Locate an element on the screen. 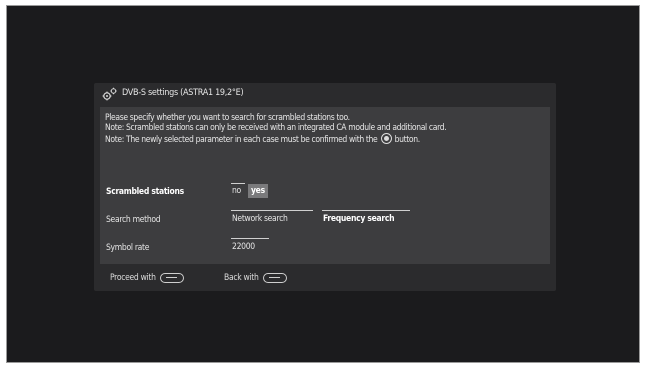 The image size is (646, 370). back-label: Back with is located at coordinates (241, 278).